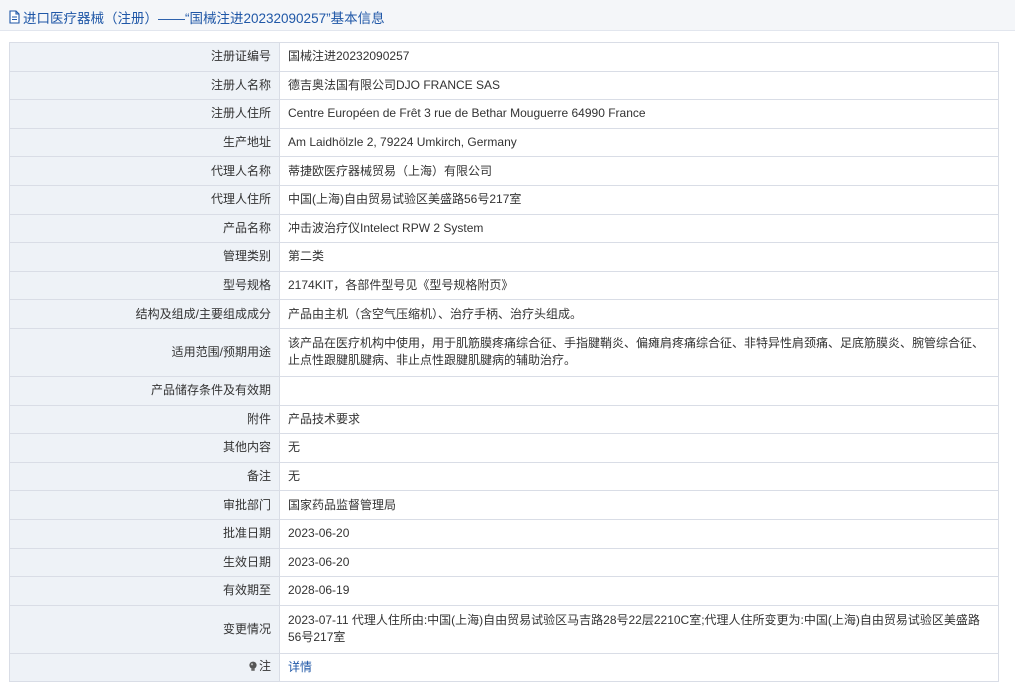 Image resolution: width=1015 pixels, height=692 pixels. What do you see at coordinates (144, 533) in the screenshot?
I see `row-label: 批准日期` at bounding box center [144, 533].